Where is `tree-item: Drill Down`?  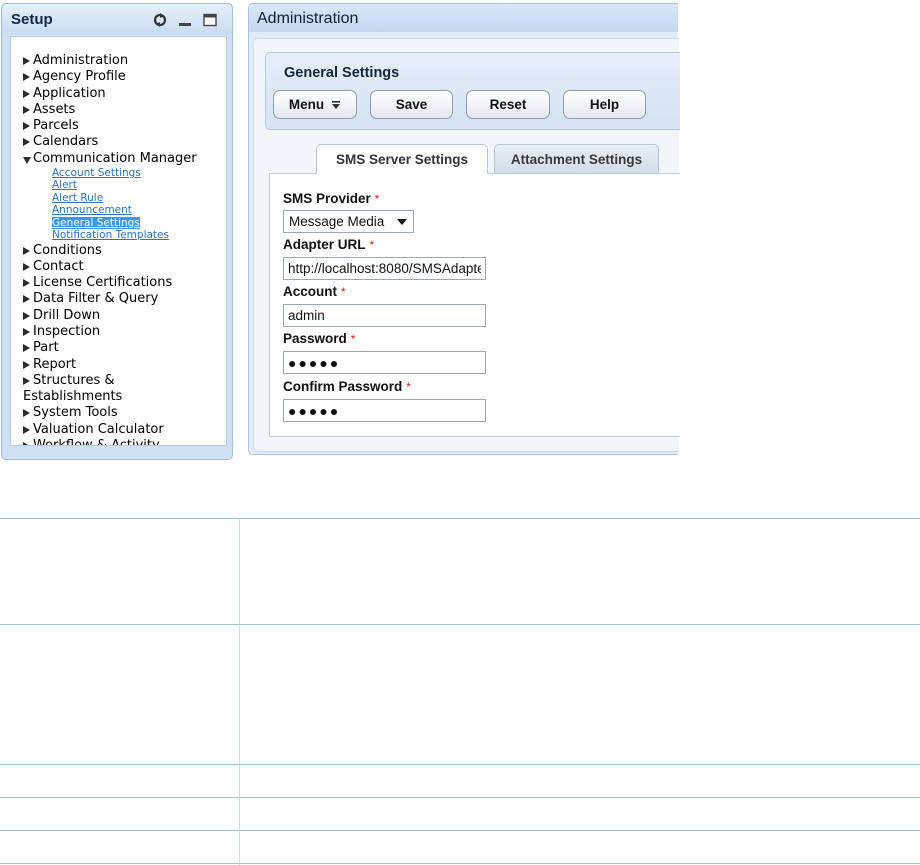
tree-item: Drill Down is located at coordinates (110, 316).